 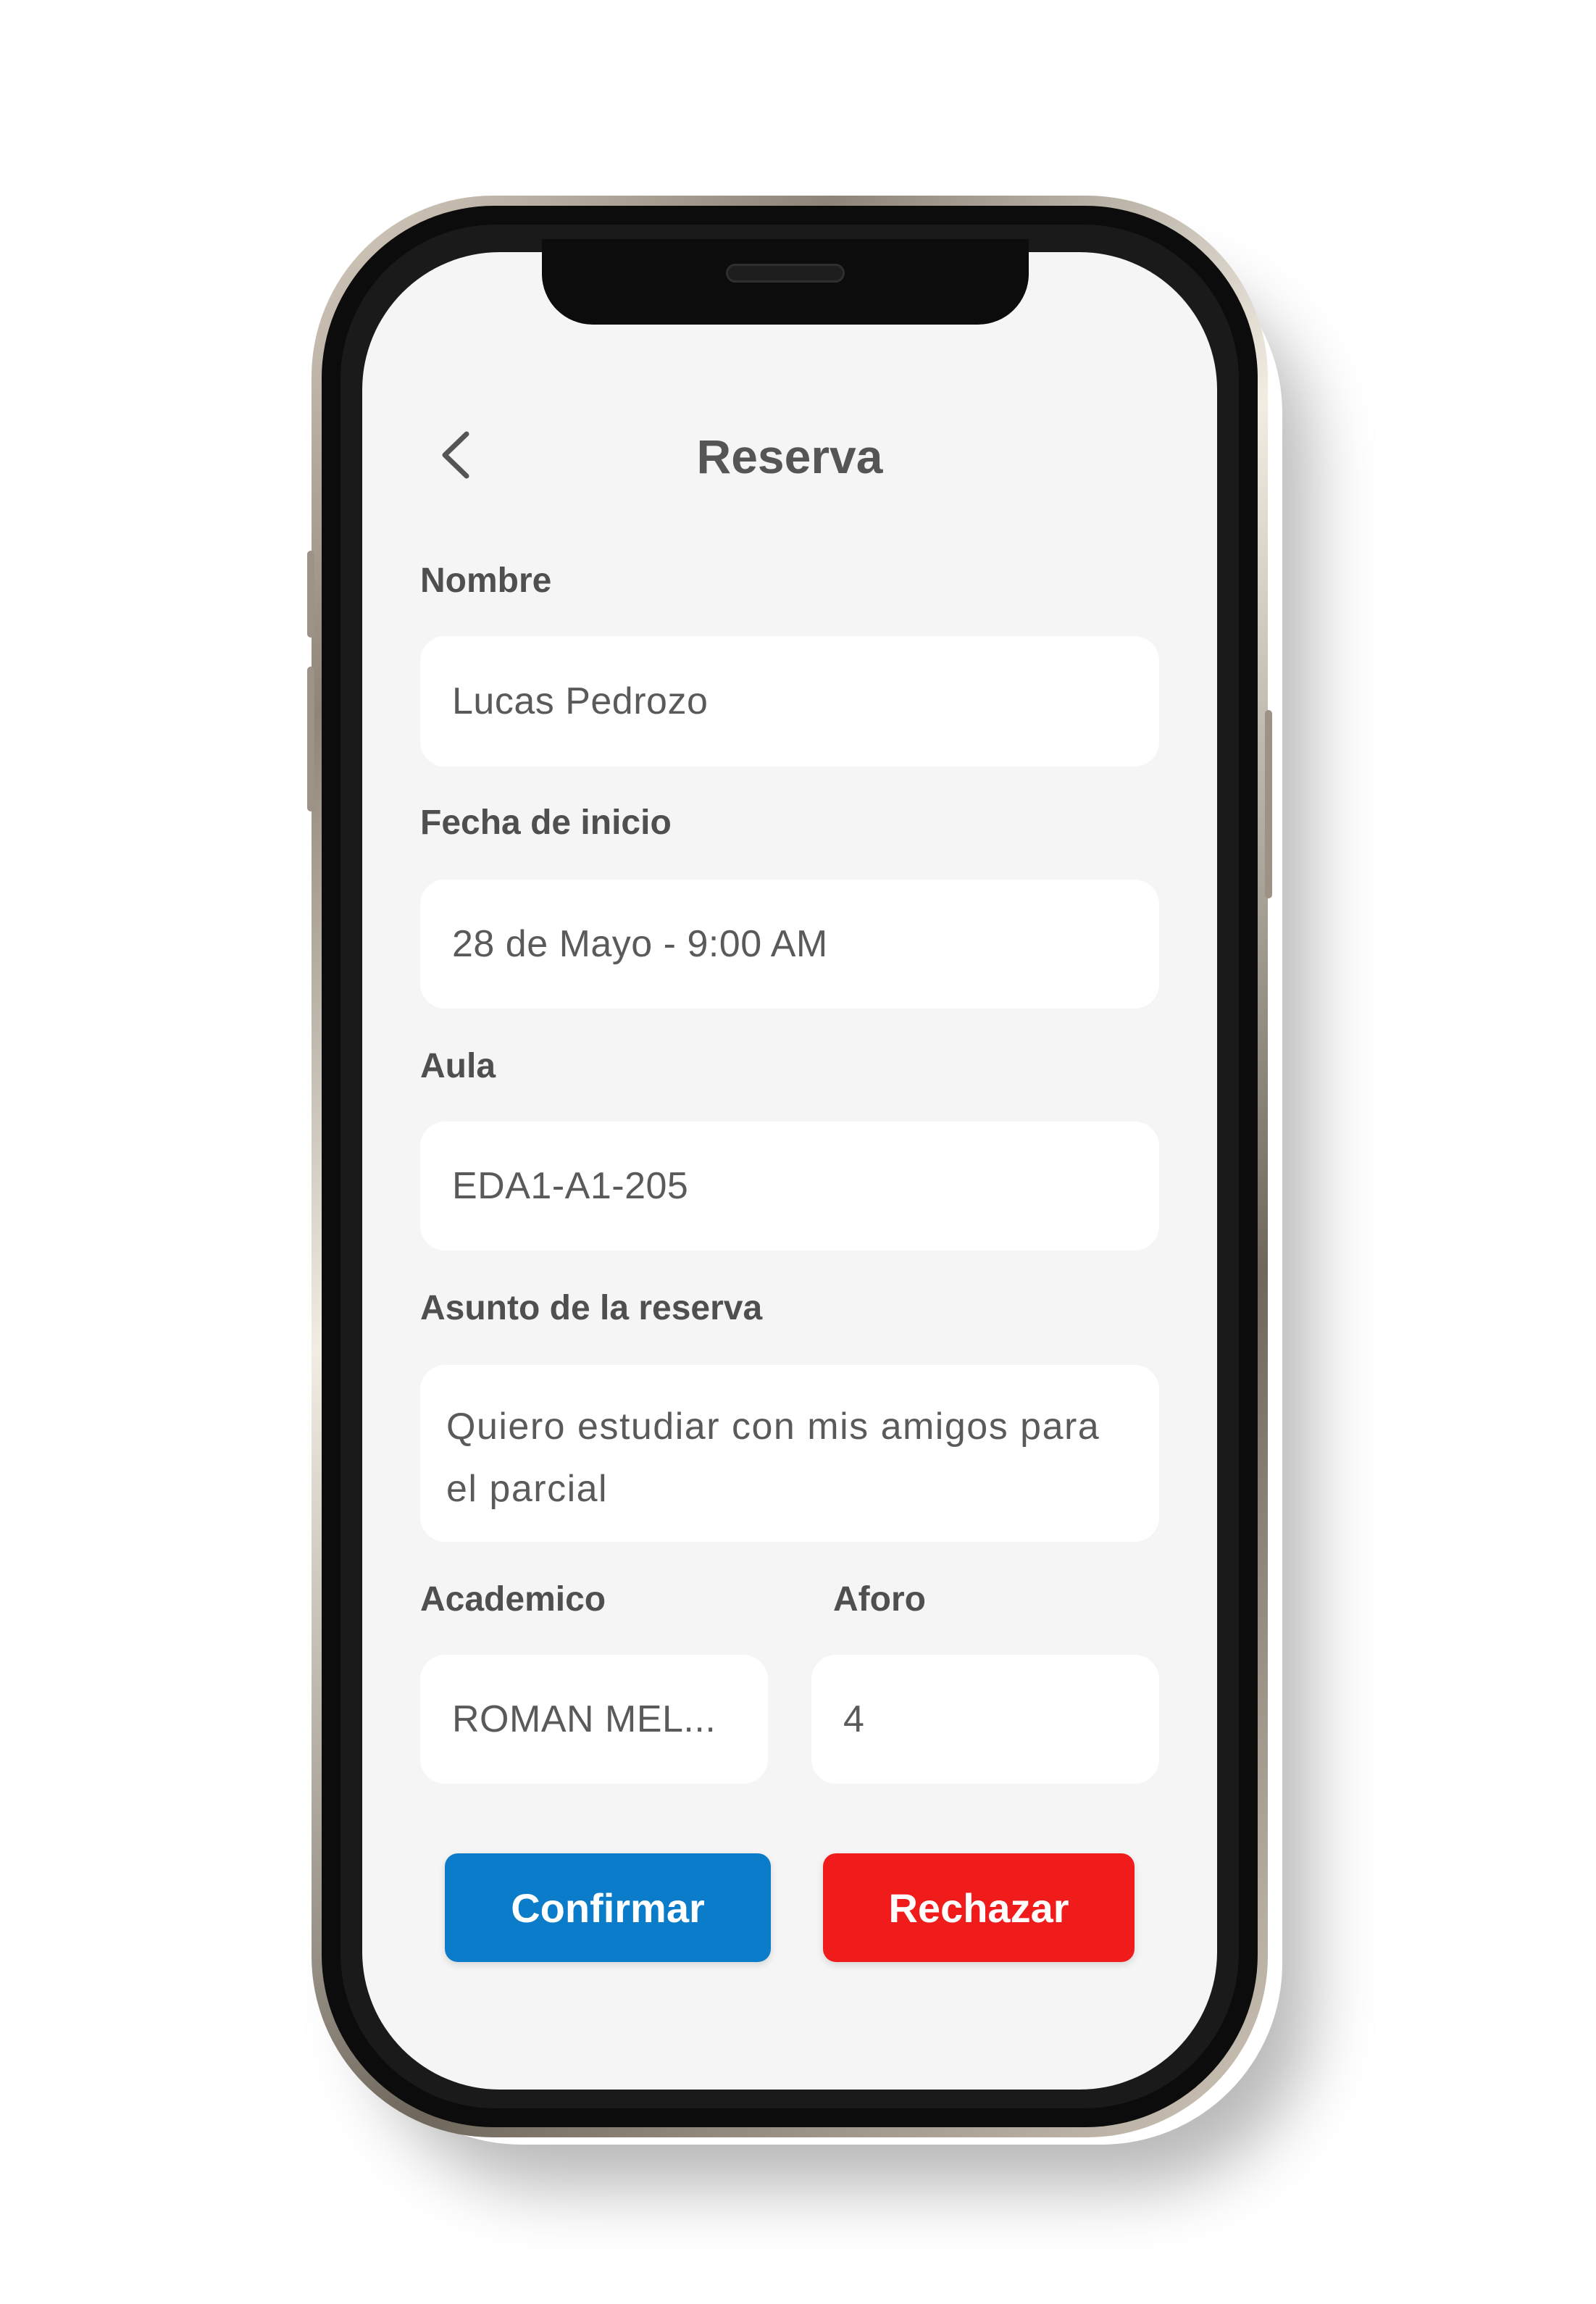 What do you see at coordinates (513, 1599) in the screenshot?
I see `academico-label: Academico` at bounding box center [513, 1599].